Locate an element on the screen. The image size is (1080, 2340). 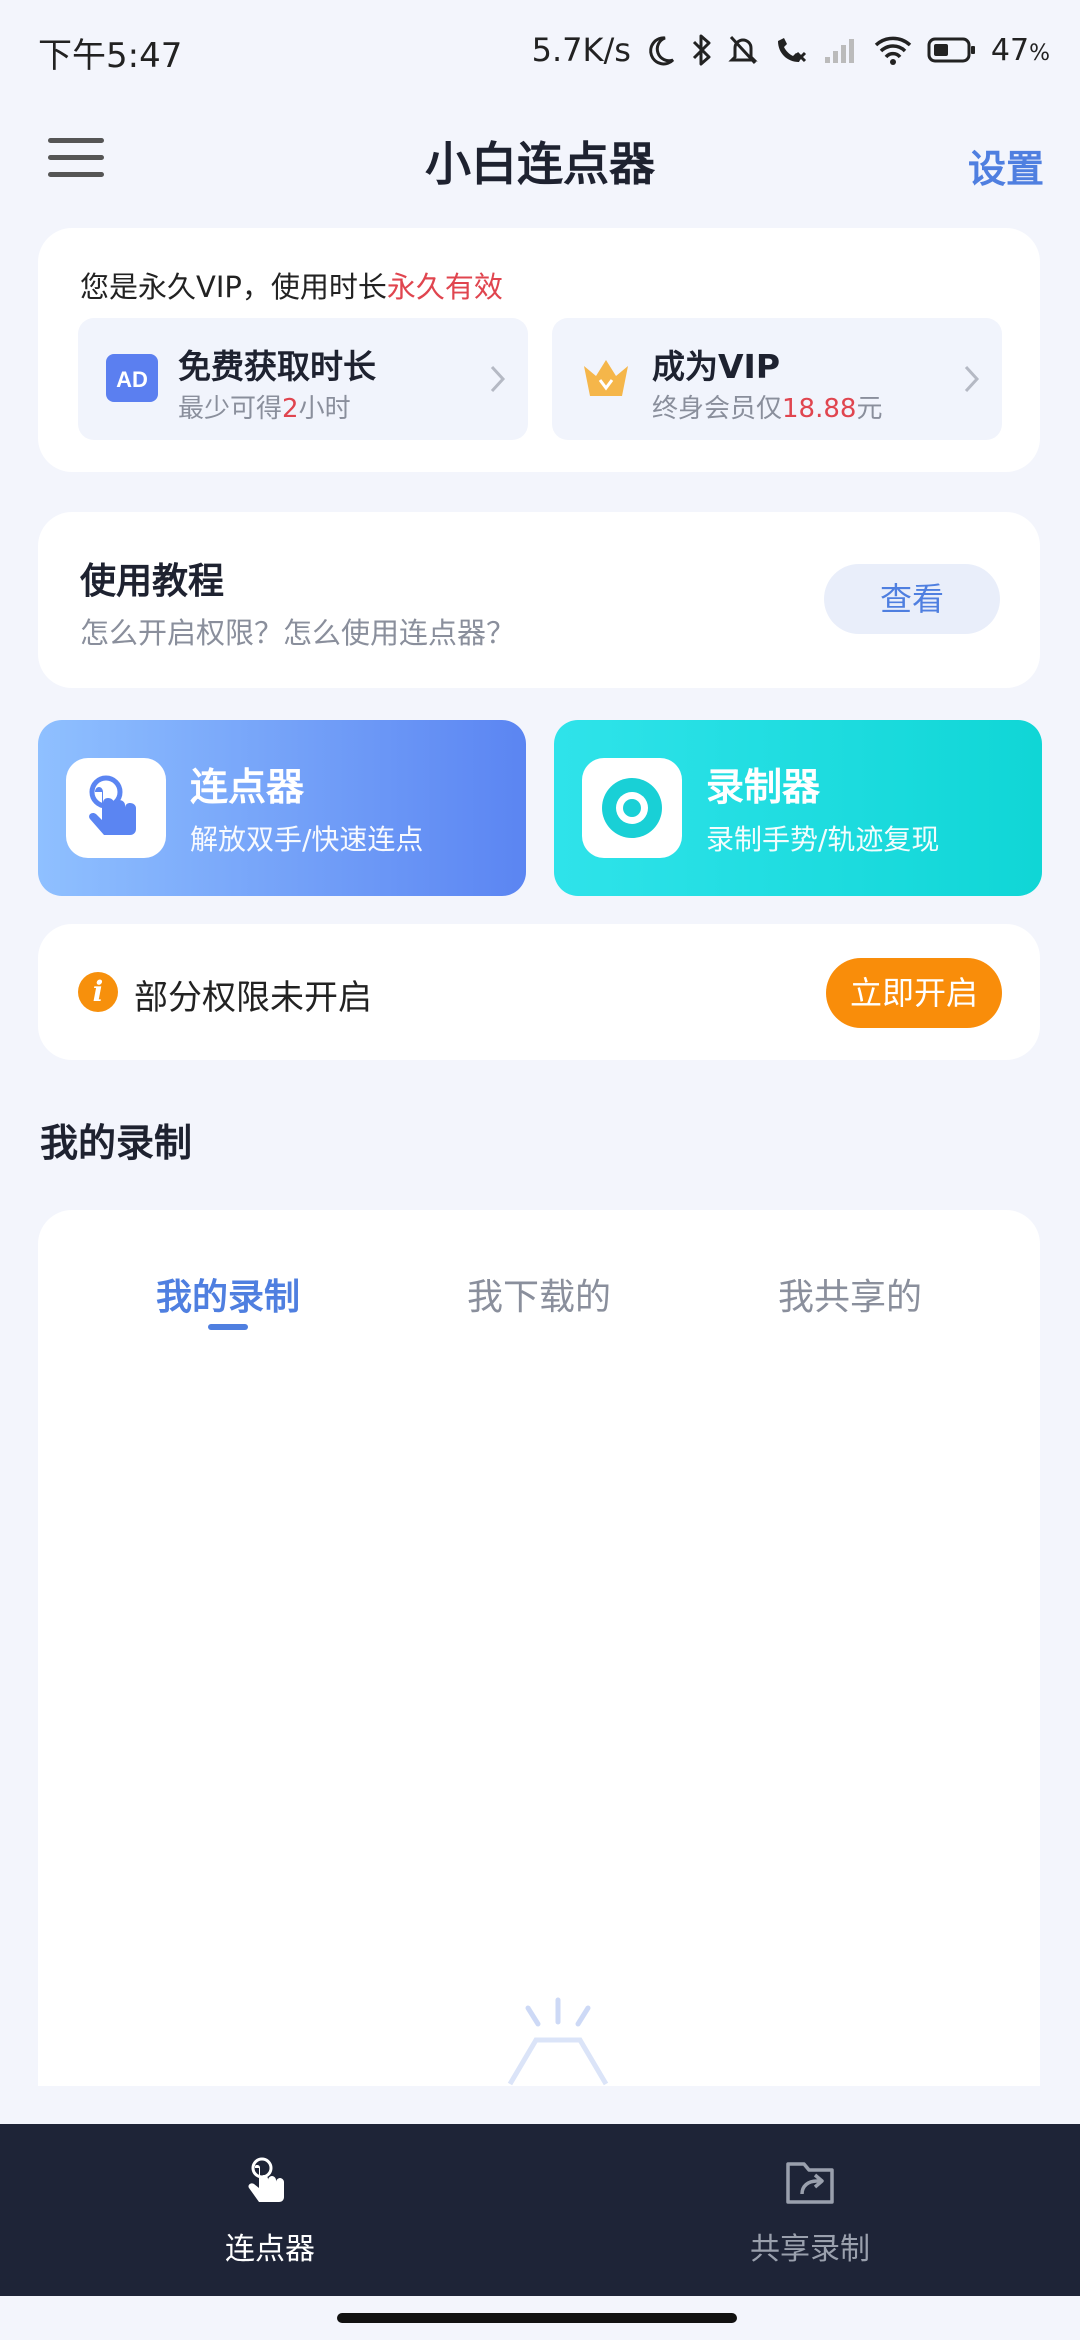
become-vip-title: 成为VIP is located at coordinates (716, 366).